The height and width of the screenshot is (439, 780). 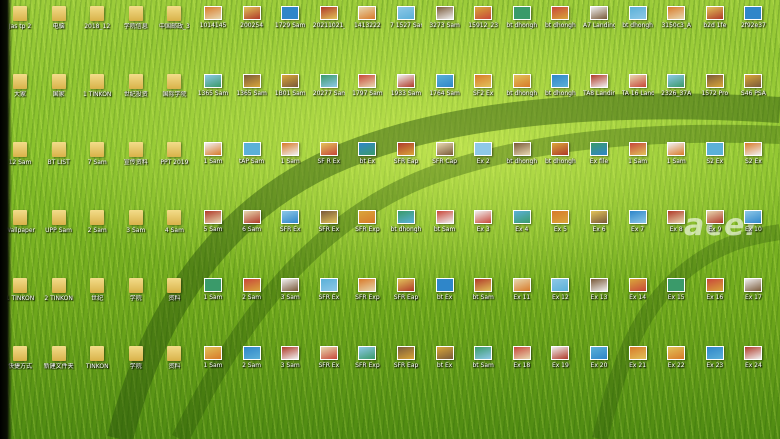 I want to click on desktop-icon: 3150c3_A, so click(x=676, y=24).